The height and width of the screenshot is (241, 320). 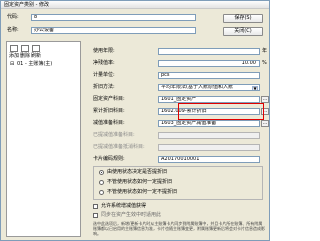 I want to click on provisioned-impairment-input, so click(x=209, y=135).